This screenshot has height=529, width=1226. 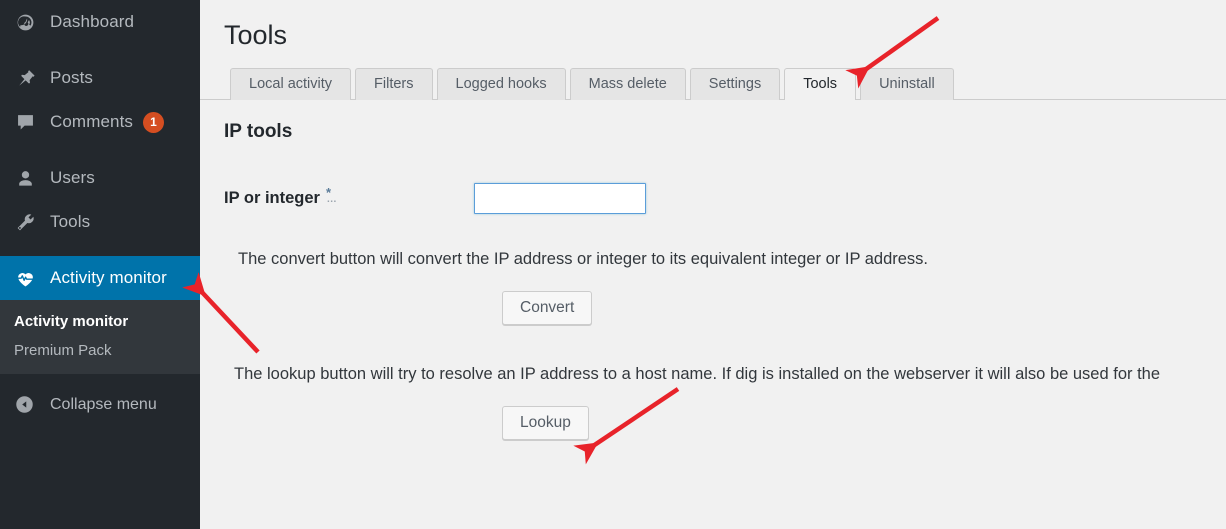 I want to click on tab-tools: Tools, so click(x=820, y=85).